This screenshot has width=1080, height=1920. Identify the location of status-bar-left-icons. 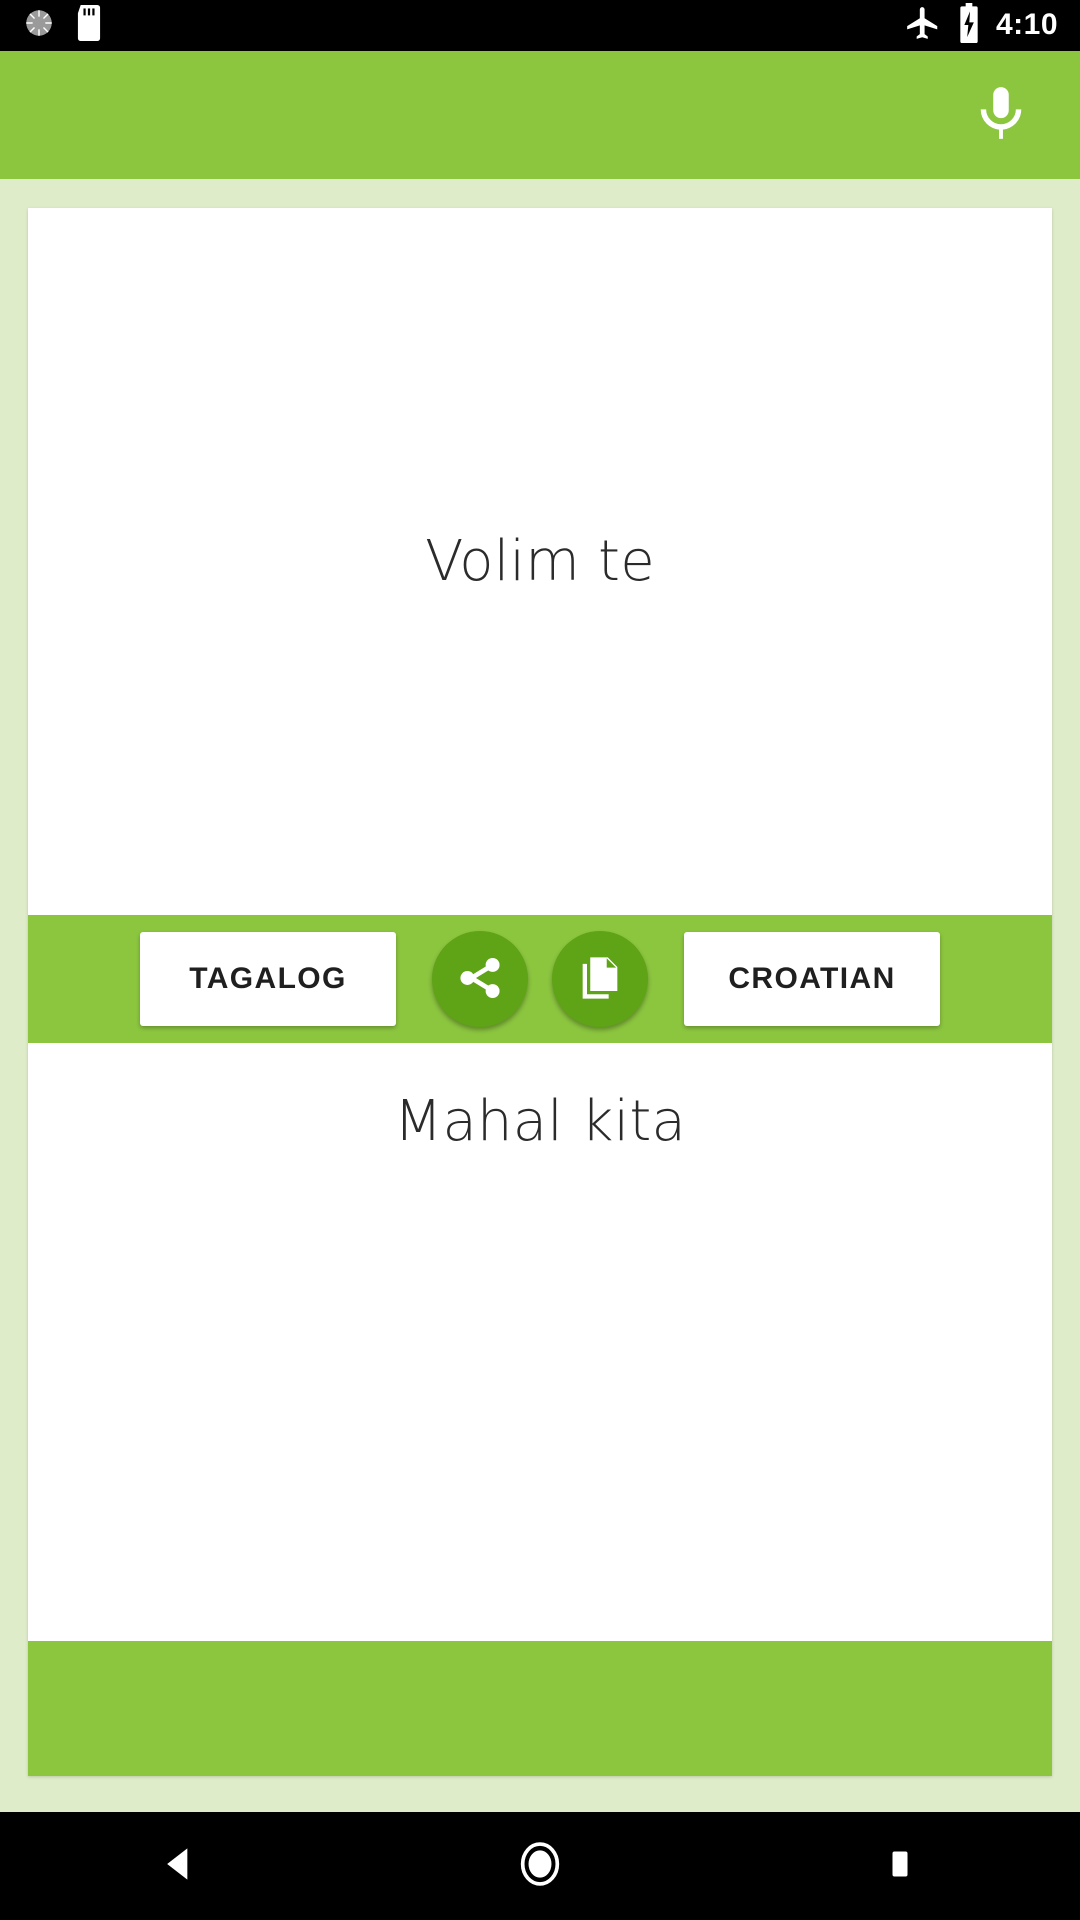
(63, 25).